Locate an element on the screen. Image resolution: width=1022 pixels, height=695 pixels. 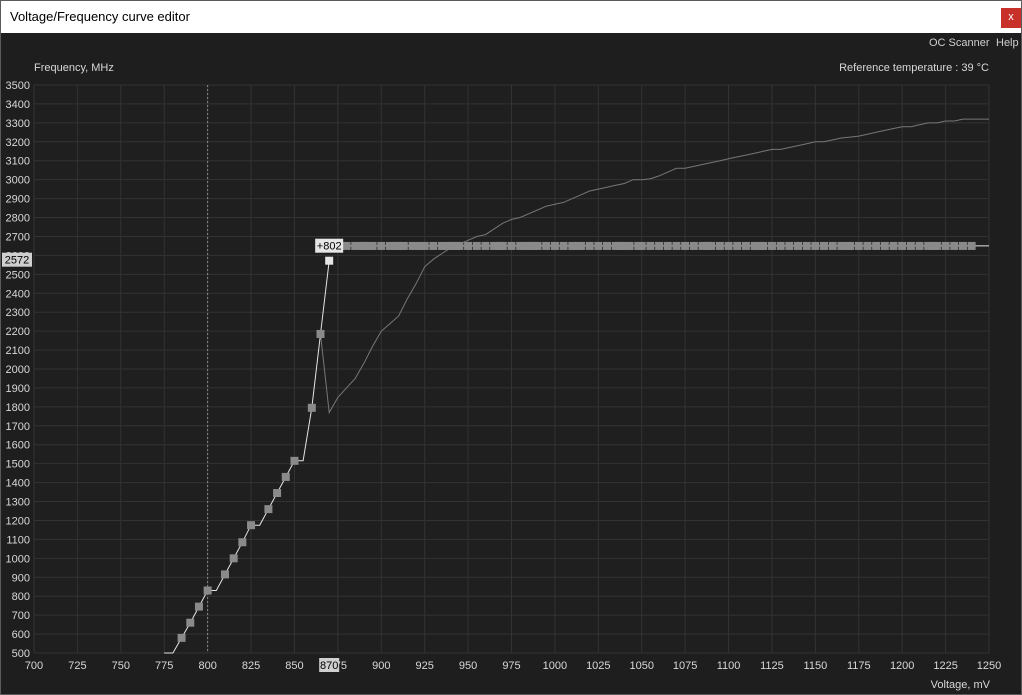
x-tick-label: 925 is located at coordinates (425, 666).